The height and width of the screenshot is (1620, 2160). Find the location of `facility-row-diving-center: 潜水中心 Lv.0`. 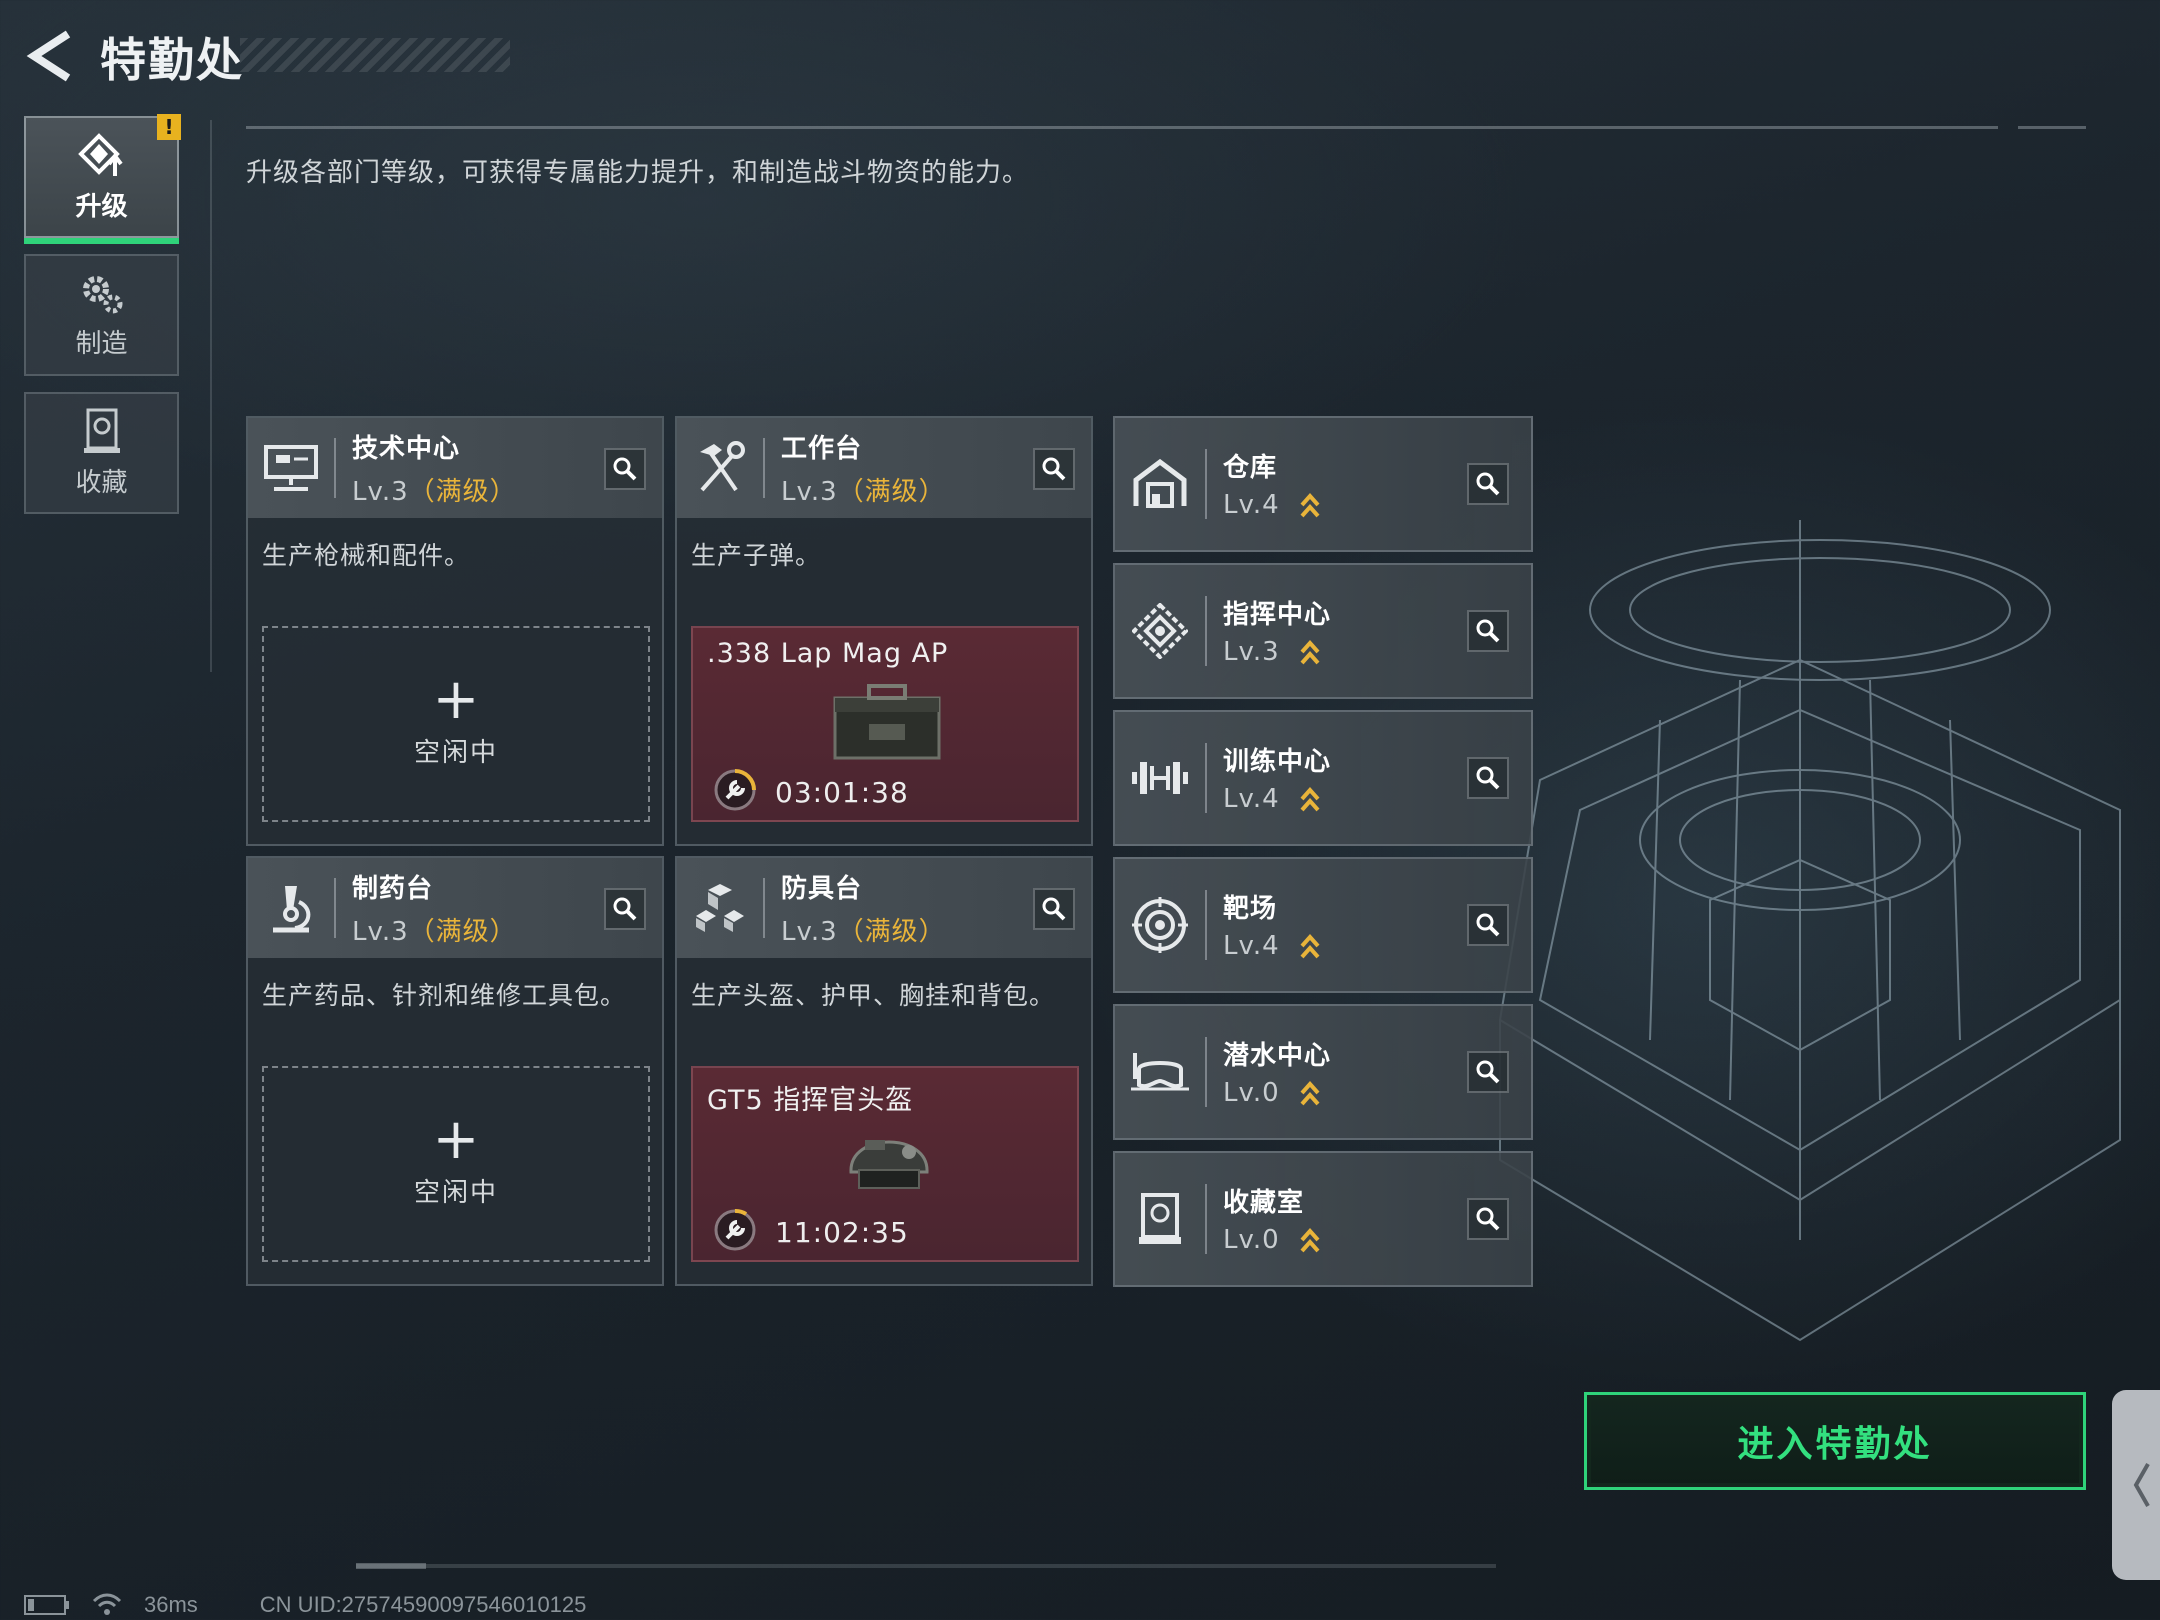

facility-row-diving-center: 潜水中心 Lv.0 is located at coordinates (1323, 1072).